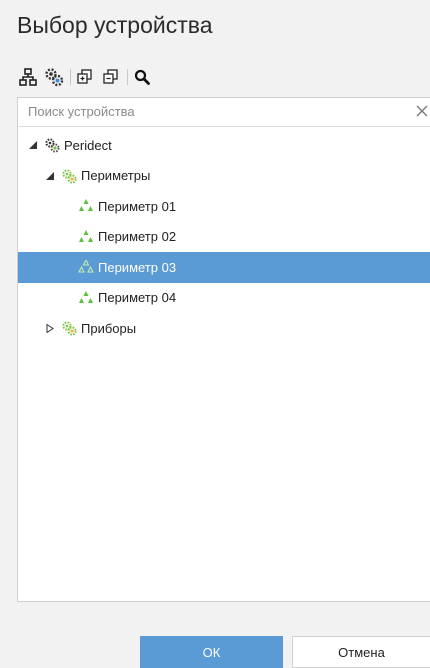 The height and width of the screenshot is (668, 430). I want to click on tree-node-label: Периметр 04, so click(137, 298).